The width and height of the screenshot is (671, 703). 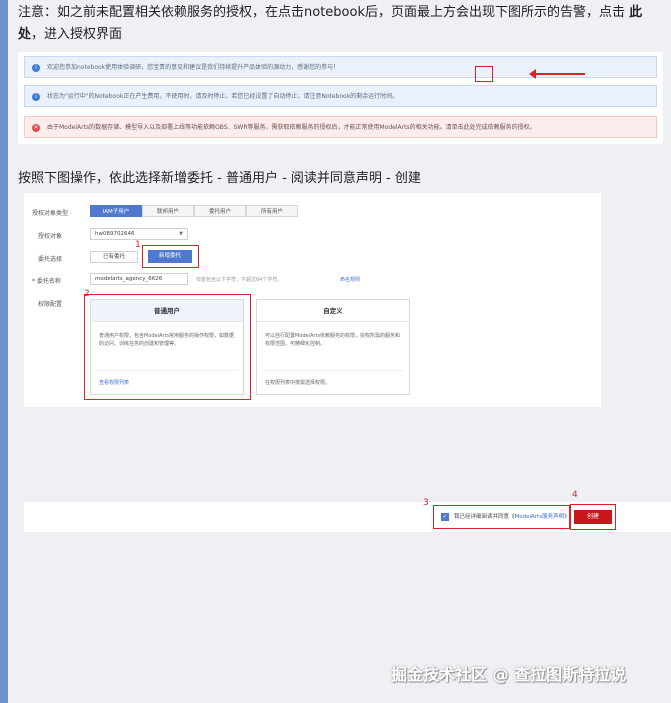 I want to click on create-button: 创建, so click(x=593, y=517).